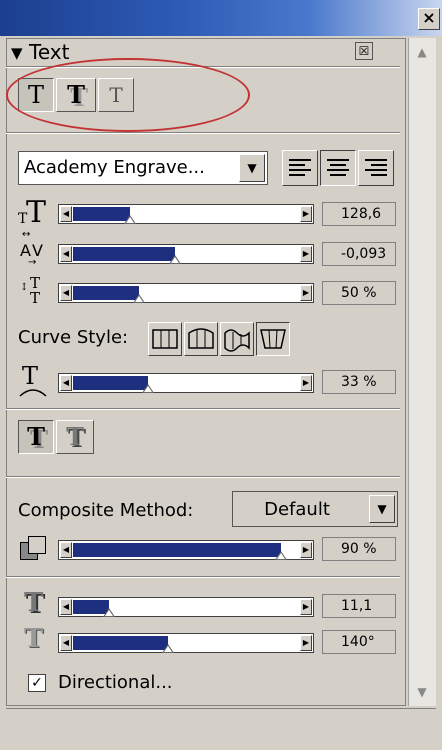 The width and height of the screenshot is (442, 750). Describe the element at coordinates (106, 510) in the screenshot. I see `composite-method-label: Composite Method:` at that location.